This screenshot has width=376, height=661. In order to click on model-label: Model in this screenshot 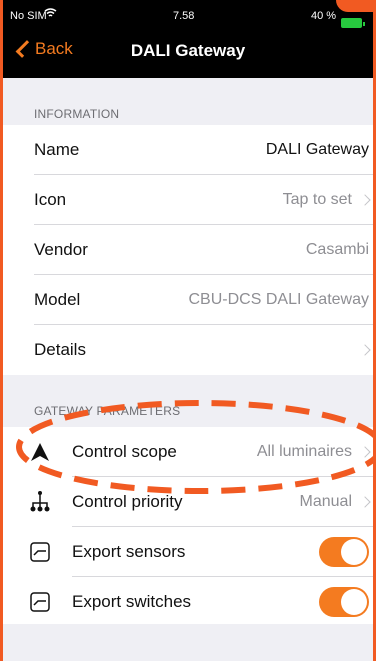, I will do `click(57, 299)`.